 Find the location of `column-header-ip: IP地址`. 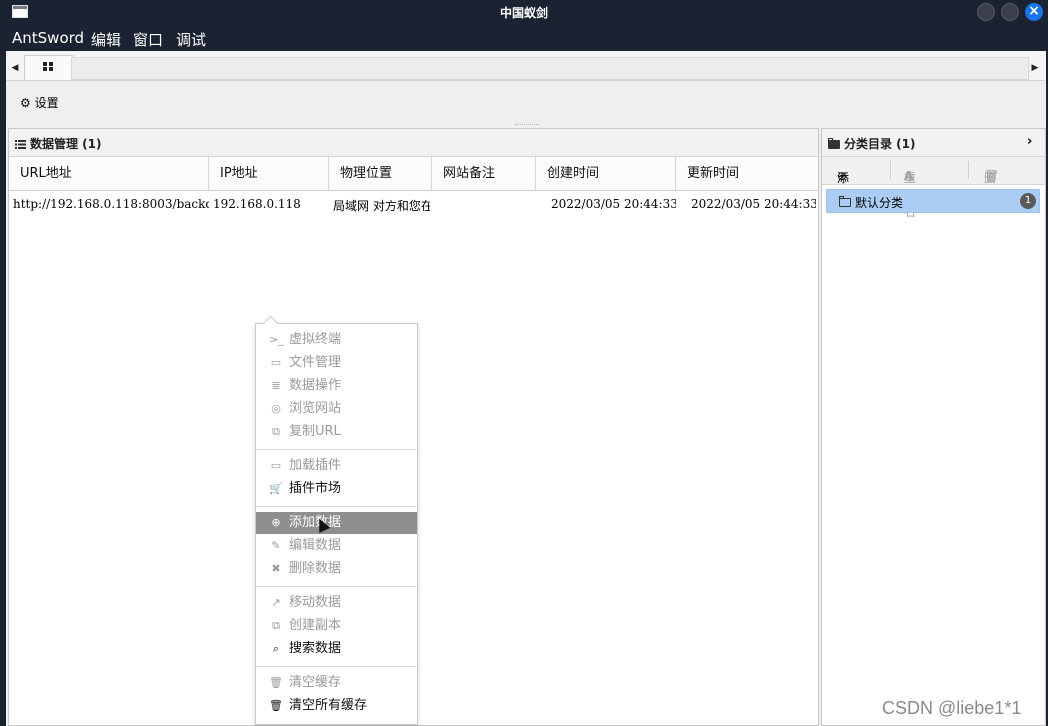

column-header-ip: IP地址 is located at coordinates (269, 173).